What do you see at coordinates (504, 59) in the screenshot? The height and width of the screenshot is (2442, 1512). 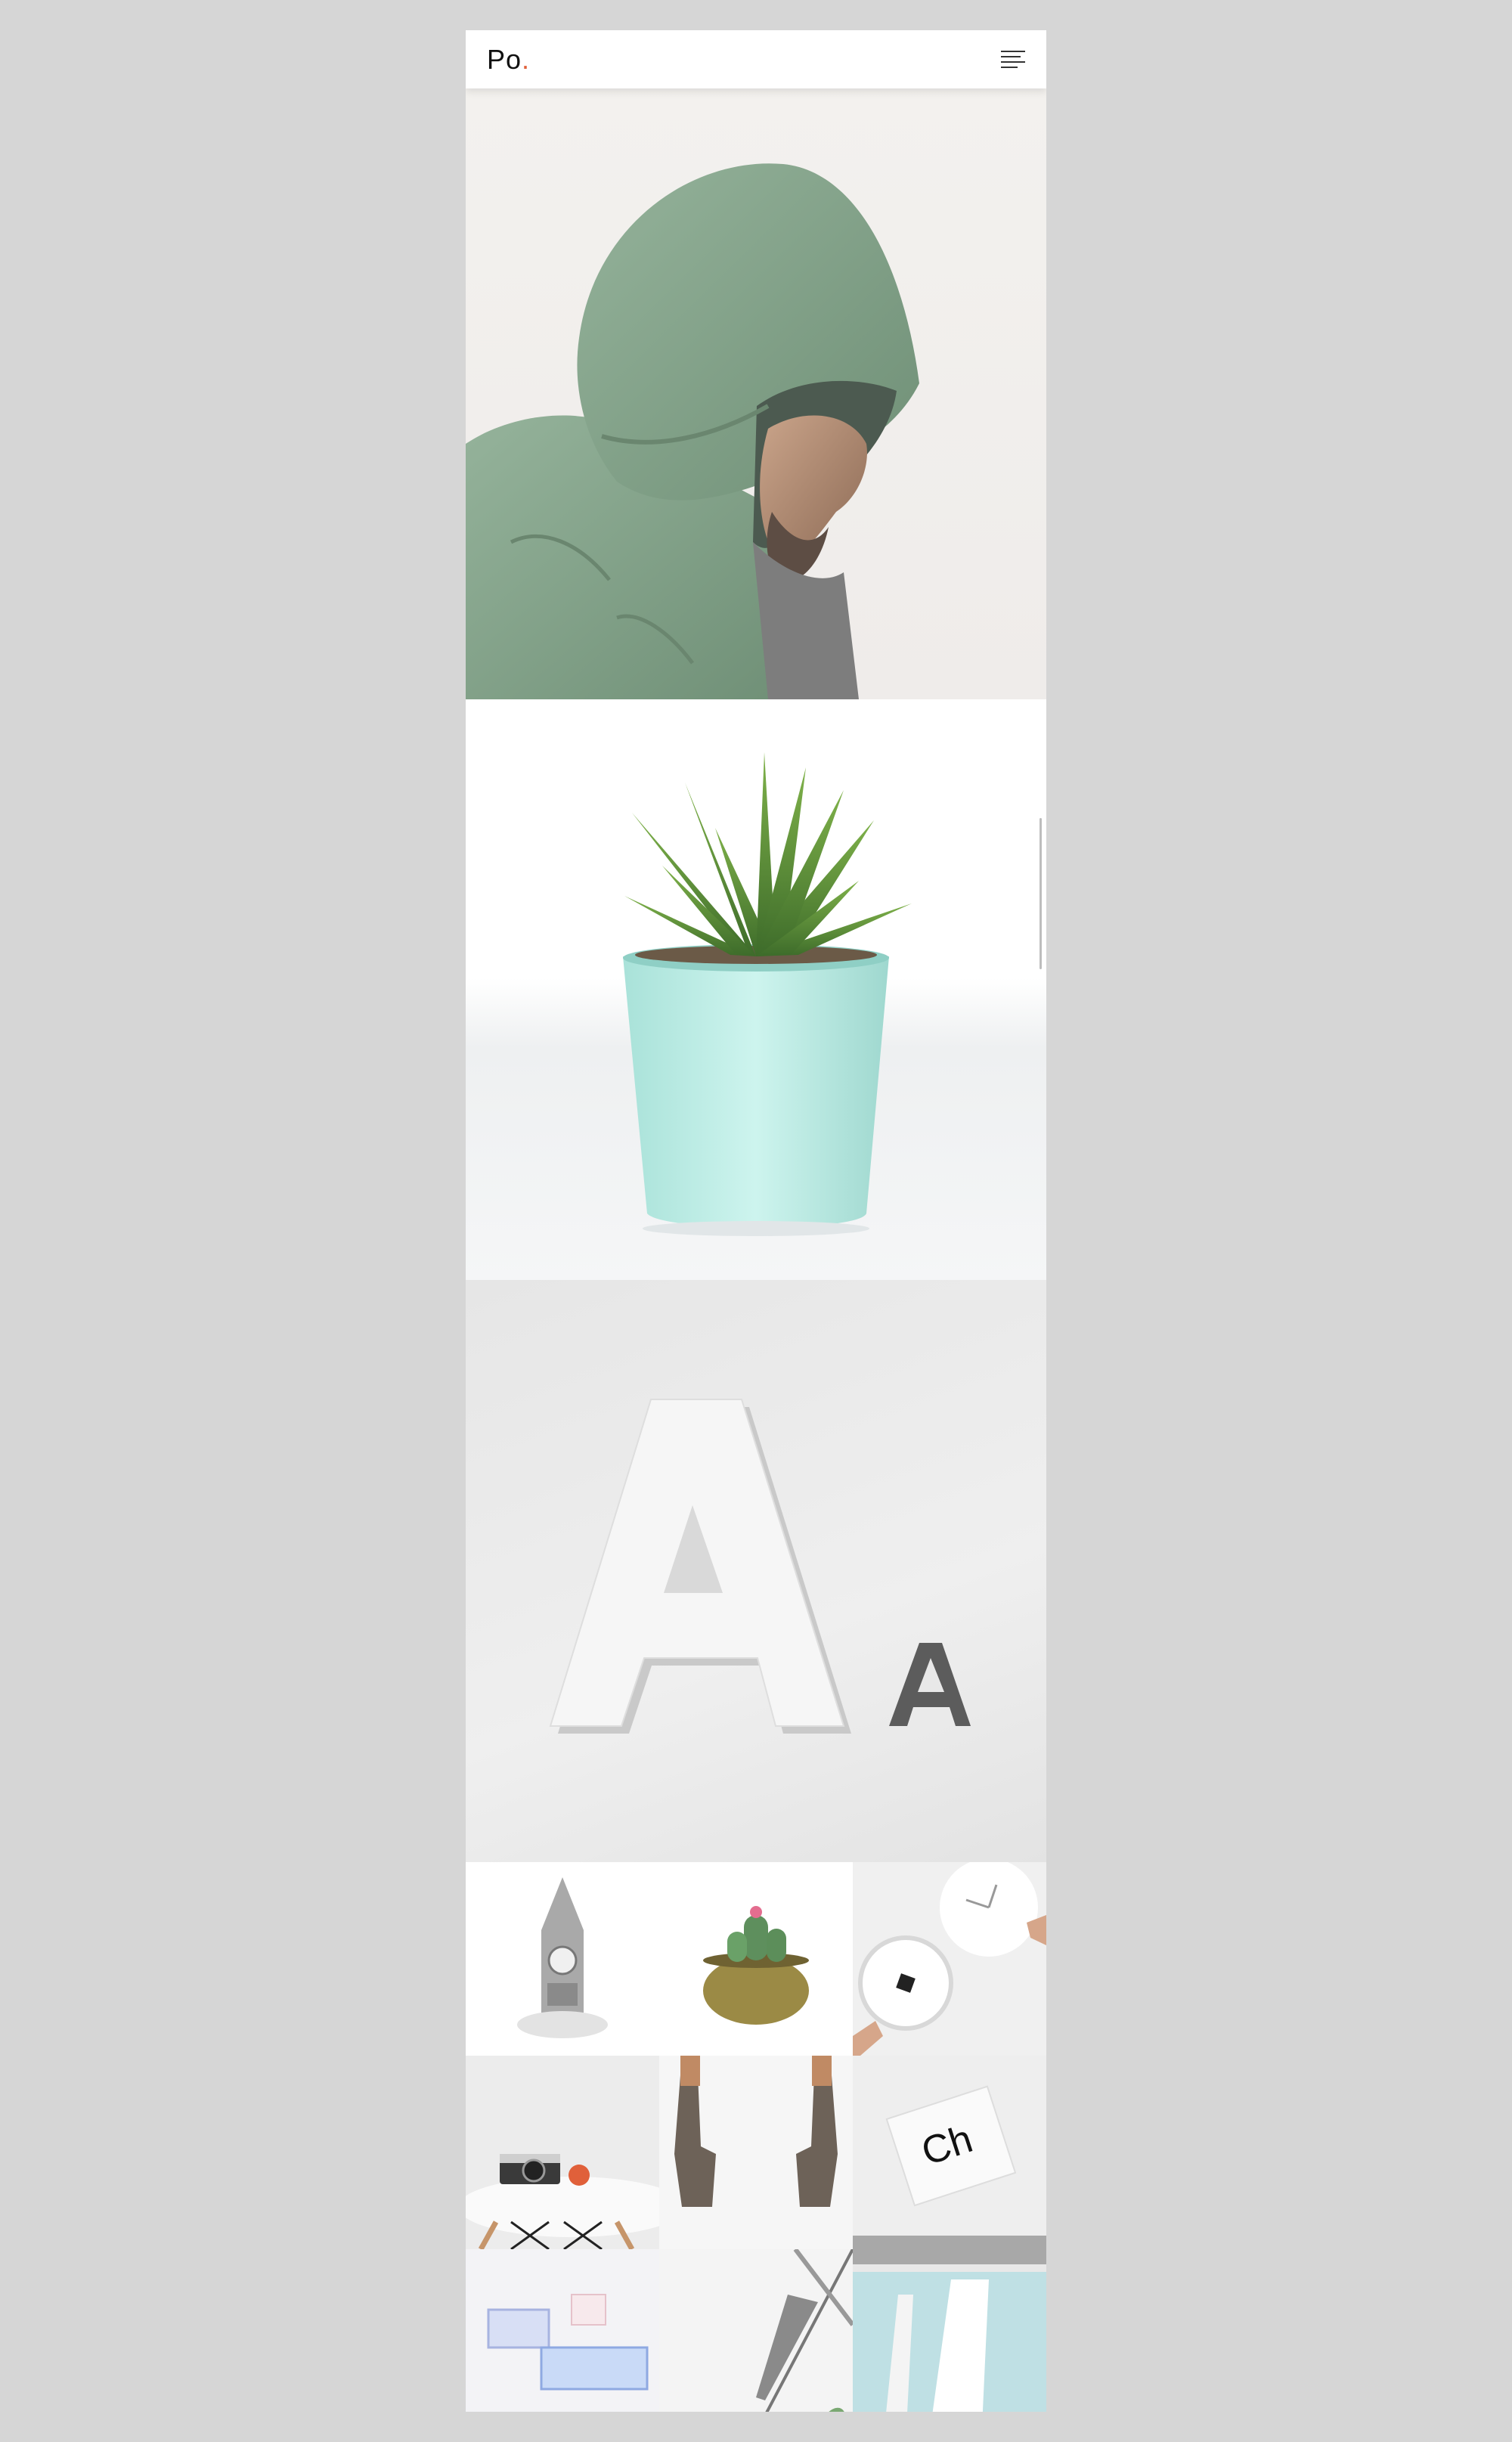 I see `logo-text: Po` at bounding box center [504, 59].